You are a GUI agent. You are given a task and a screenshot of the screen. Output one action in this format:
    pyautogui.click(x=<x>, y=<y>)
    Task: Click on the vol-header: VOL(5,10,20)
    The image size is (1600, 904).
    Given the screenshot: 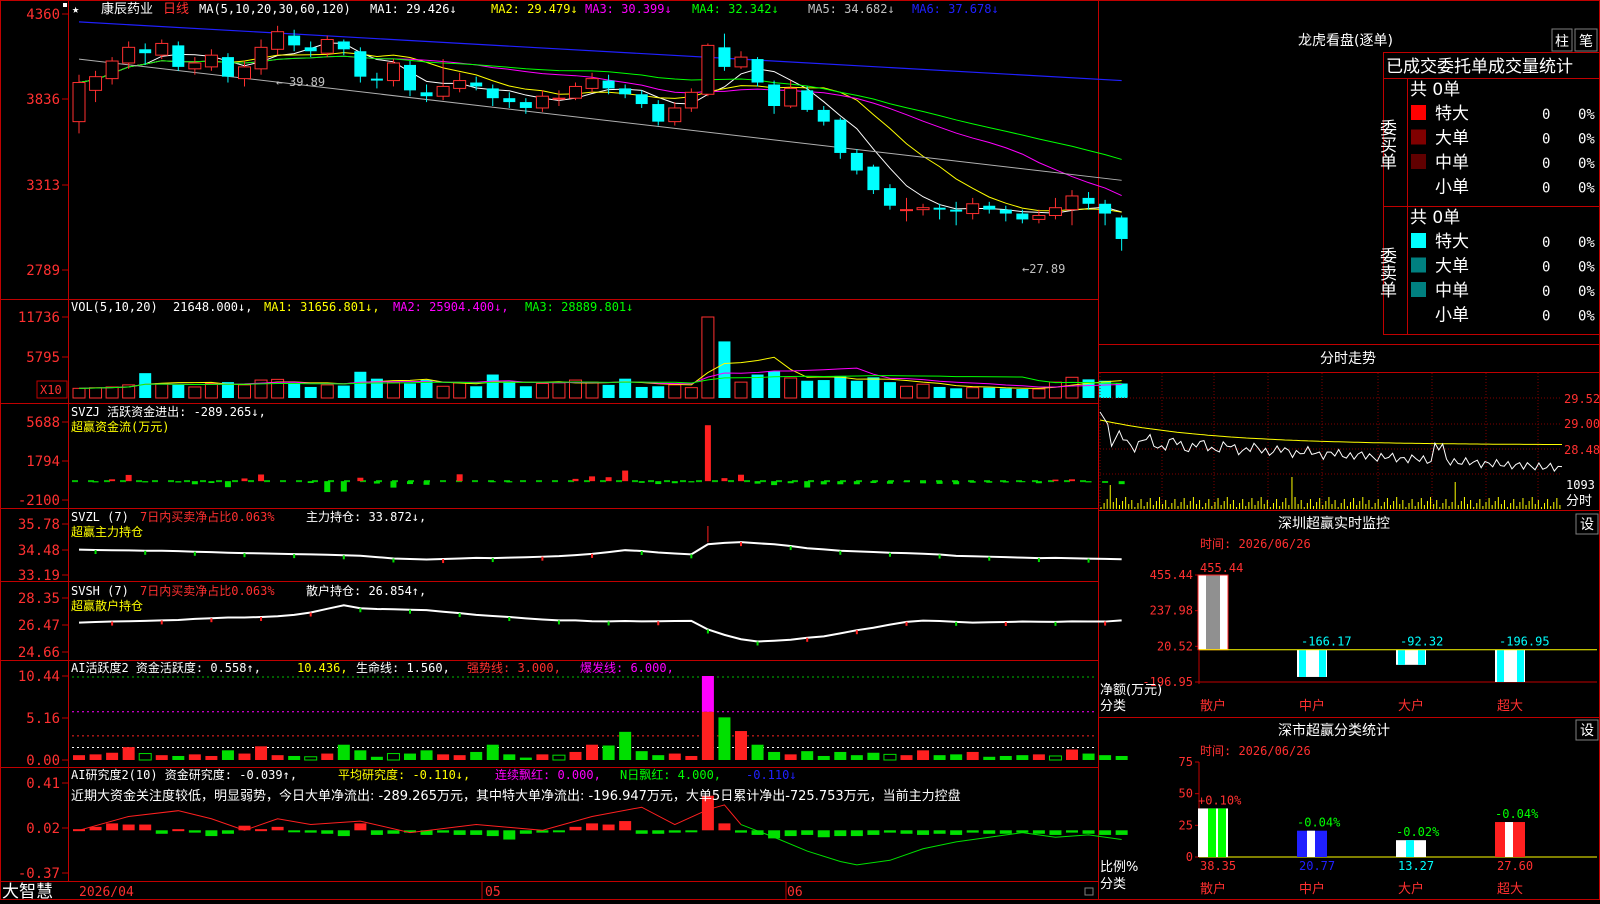 What is the action you would take?
    pyautogui.click(x=114, y=307)
    